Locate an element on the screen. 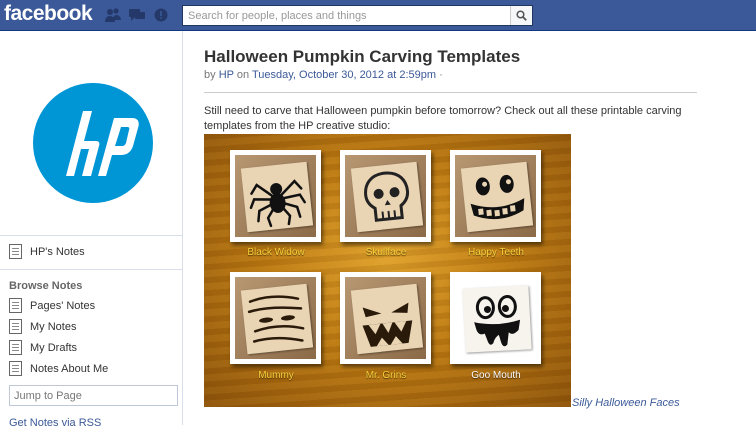  browse-notes-heading: Browse Notes is located at coordinates (46, 286).